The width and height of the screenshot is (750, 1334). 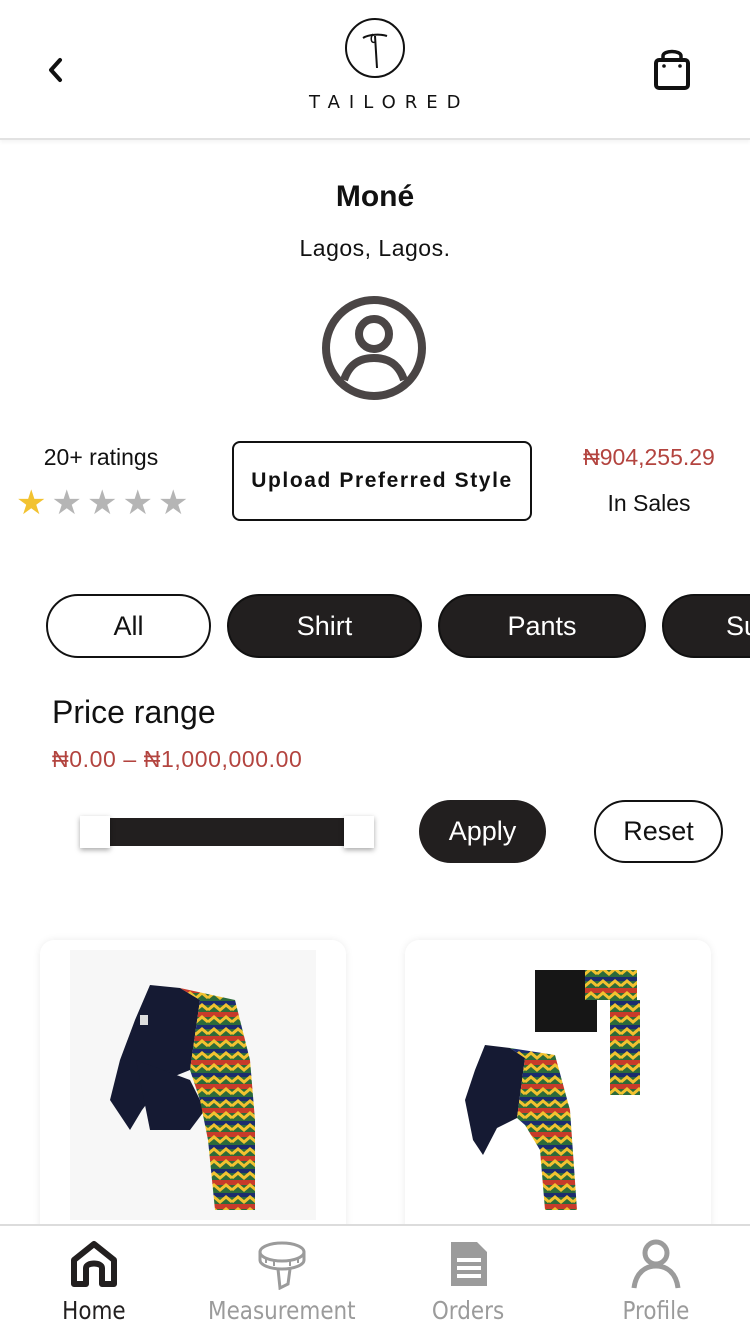 What do you see at coordinates (93, 1264) in the screenshot?
I see `home-icon` at bounding box center [93, 1264].